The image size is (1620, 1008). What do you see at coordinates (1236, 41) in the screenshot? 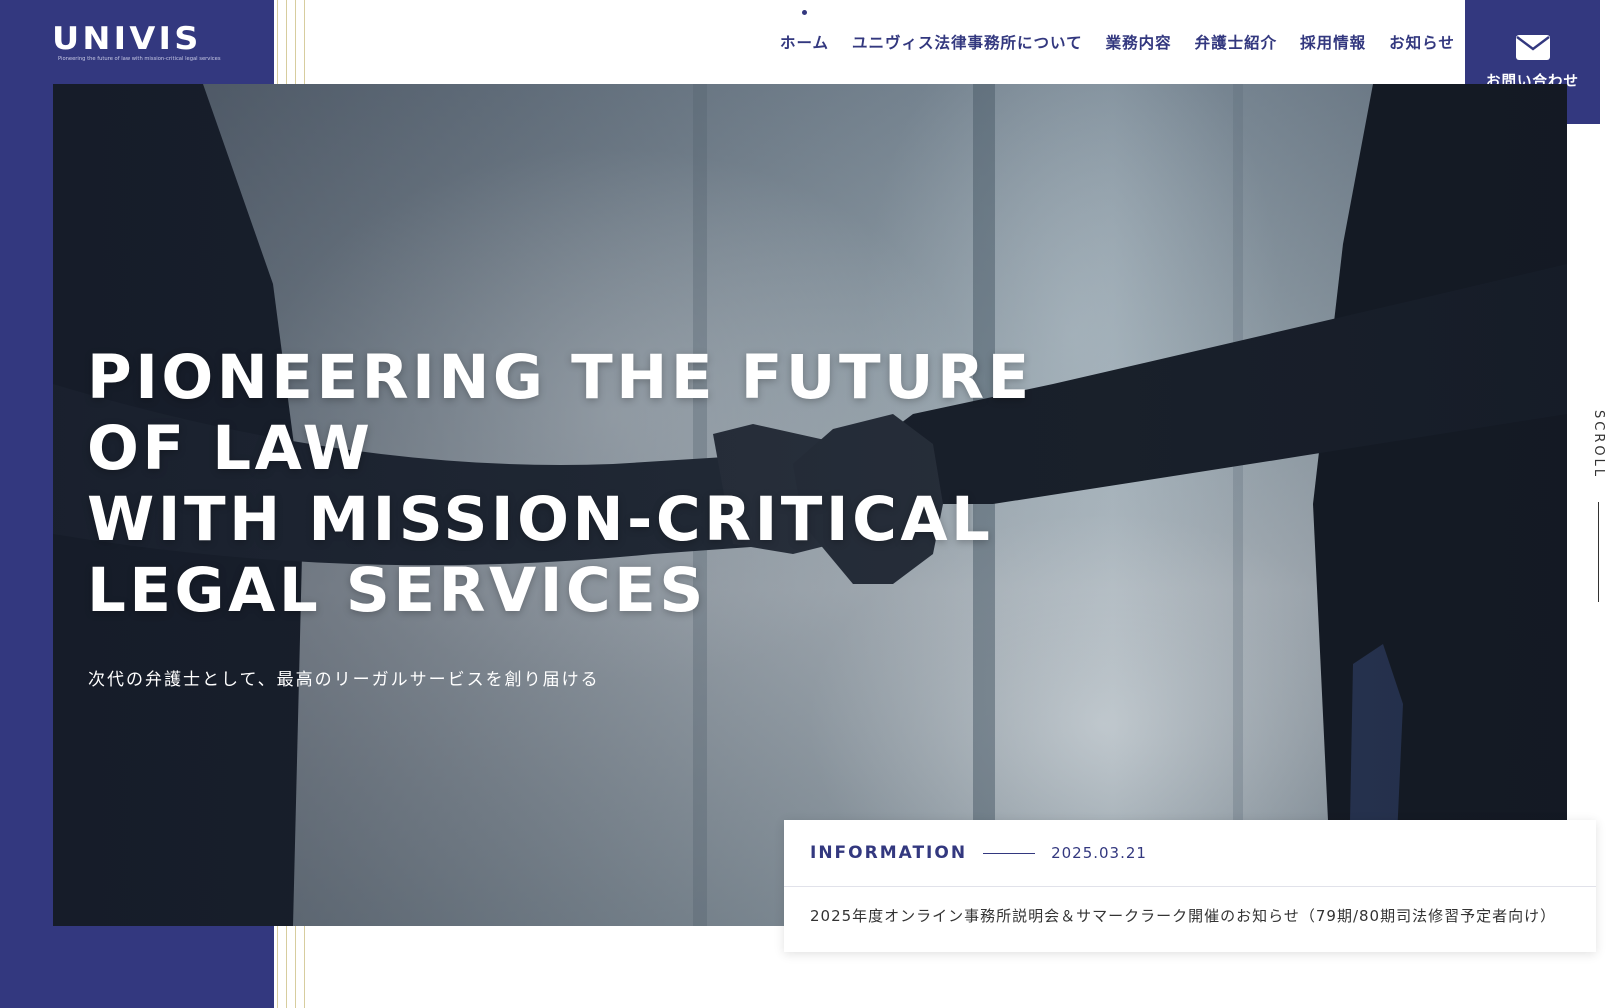
I see `nav-item-lawyers: 弁護士紹介` at bounding box center [1236, 41].